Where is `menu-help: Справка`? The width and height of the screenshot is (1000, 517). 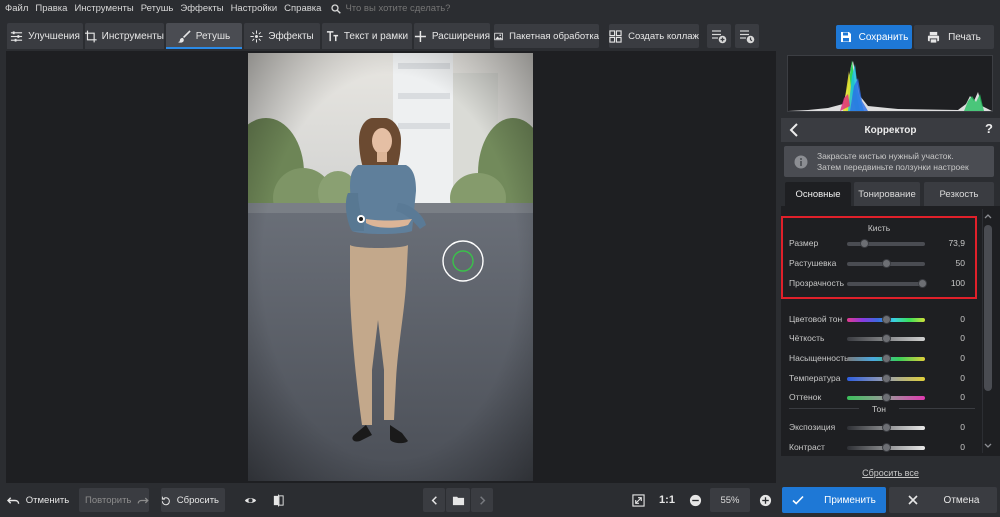
menu-help: Справка is located at coordinates (302, 8).